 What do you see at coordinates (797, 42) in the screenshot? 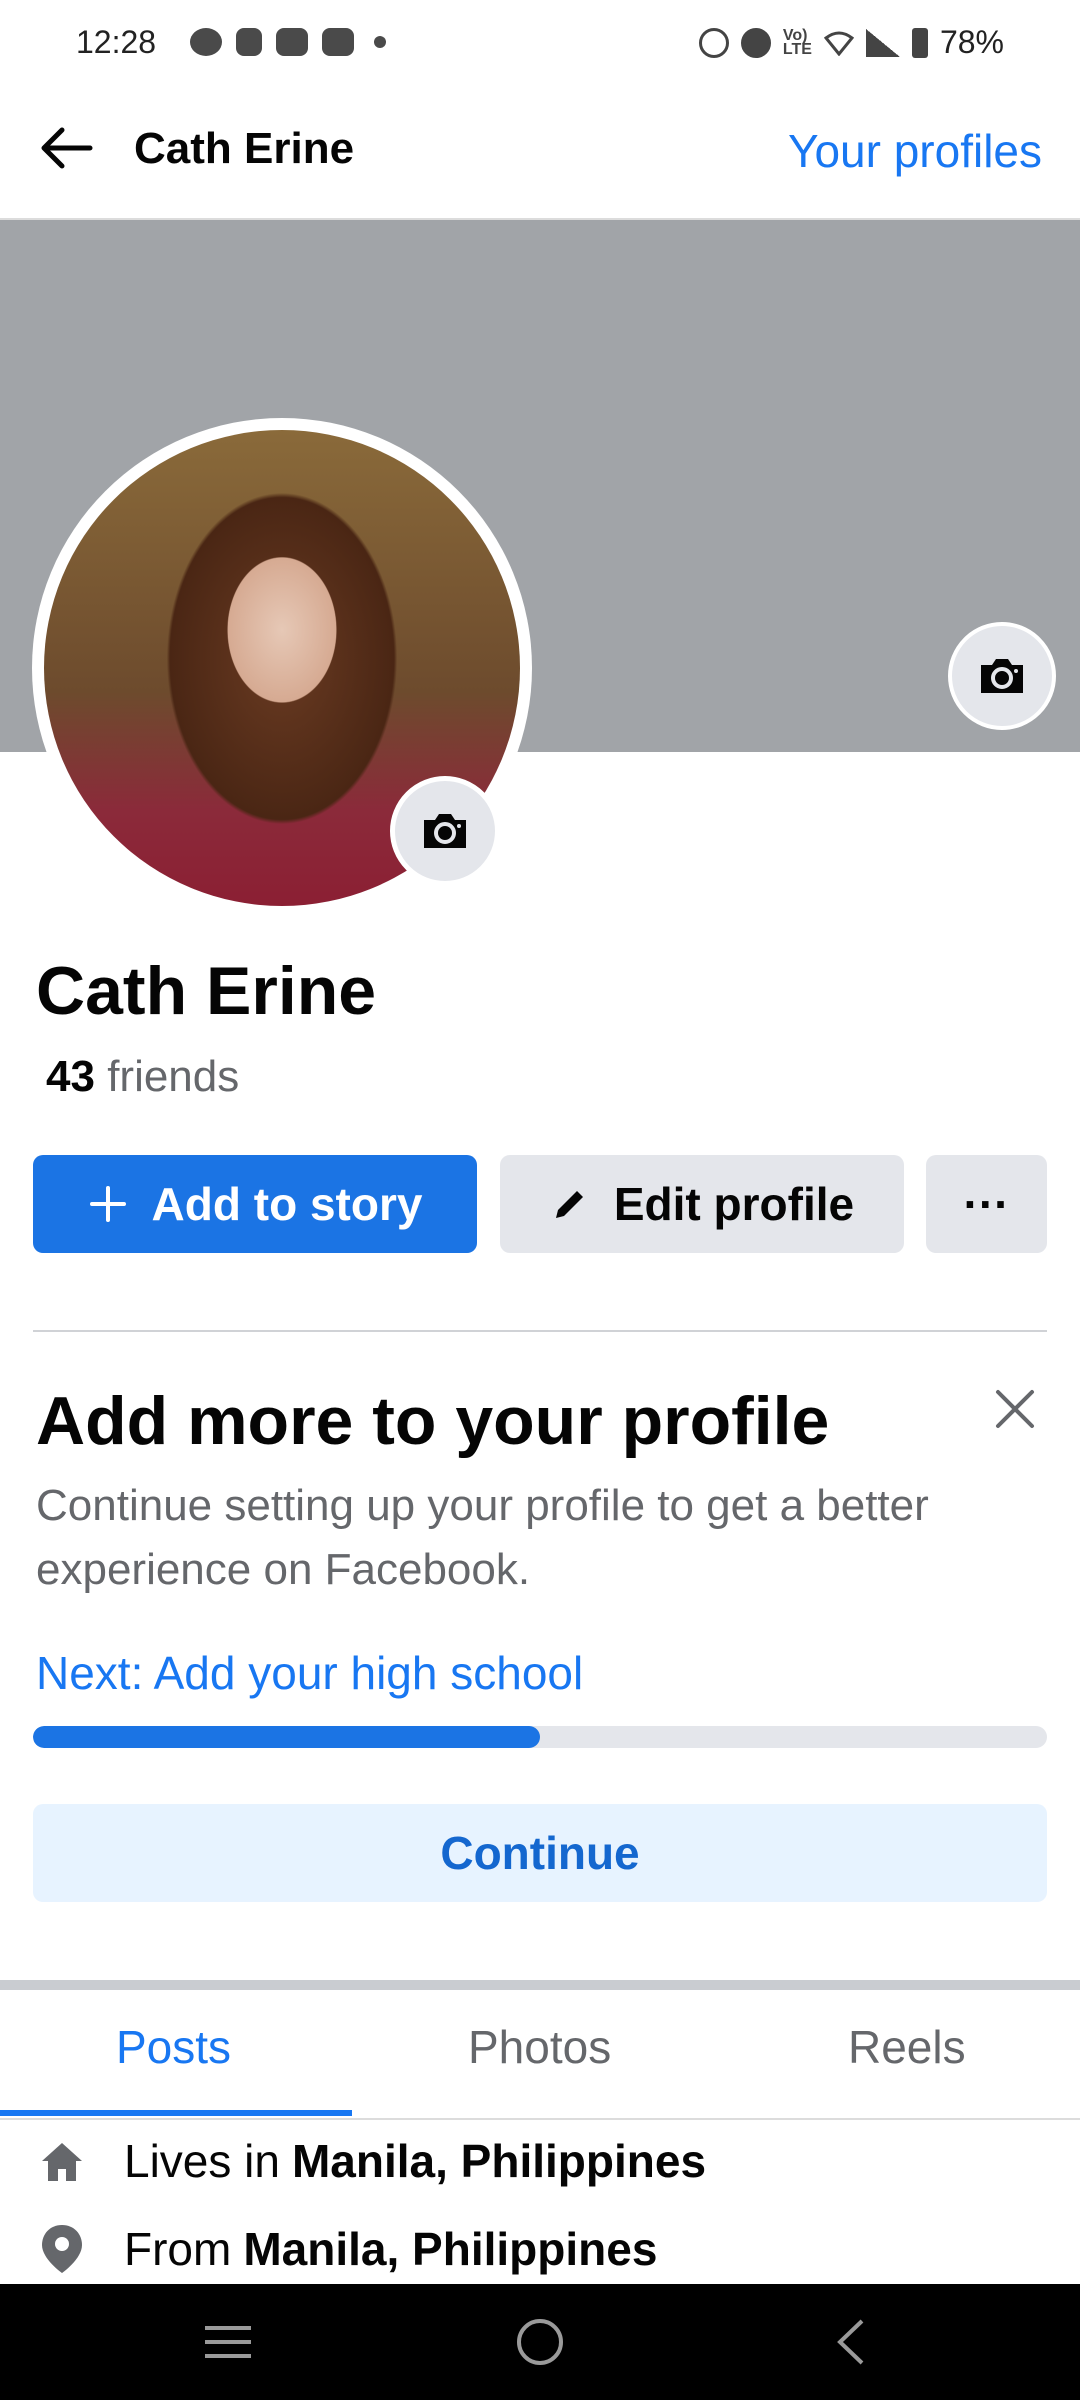
I see `volte-icon: Vo) LTE` at bounding box center [797, 42].